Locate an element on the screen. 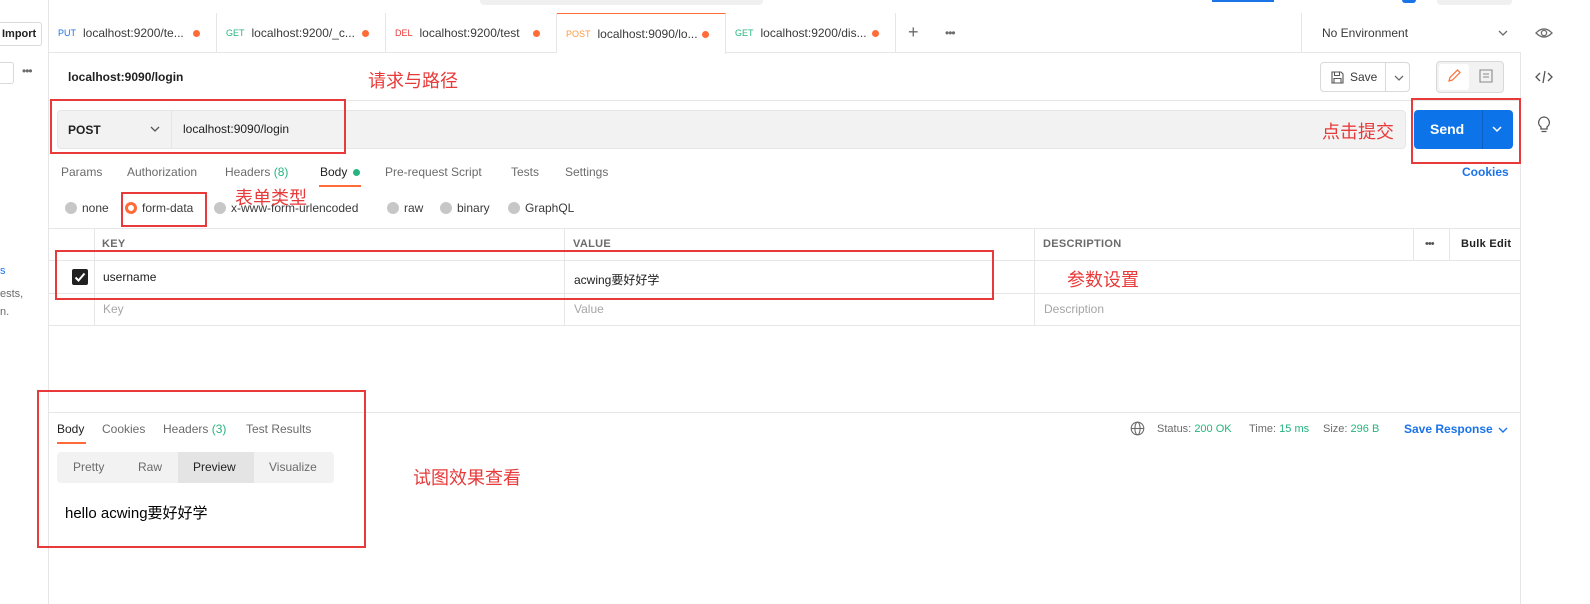  description-placeholder: Description is located at coordinates (1074, 309).